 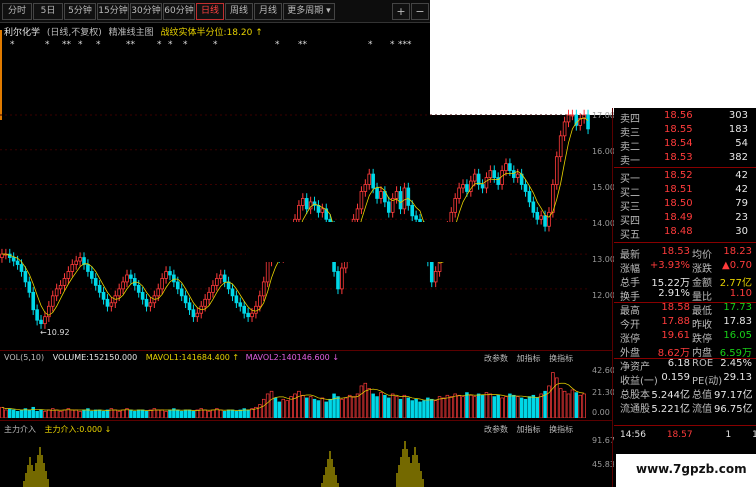 I want to click on tab-60min: 60分钟, so click(x=179, y=11).